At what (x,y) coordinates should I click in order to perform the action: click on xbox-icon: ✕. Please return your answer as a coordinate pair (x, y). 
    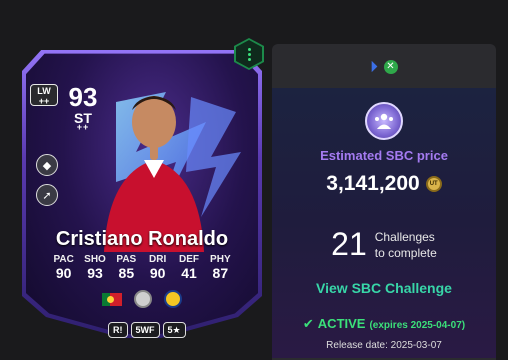
    Looking at the image, I should click on (390, 66).